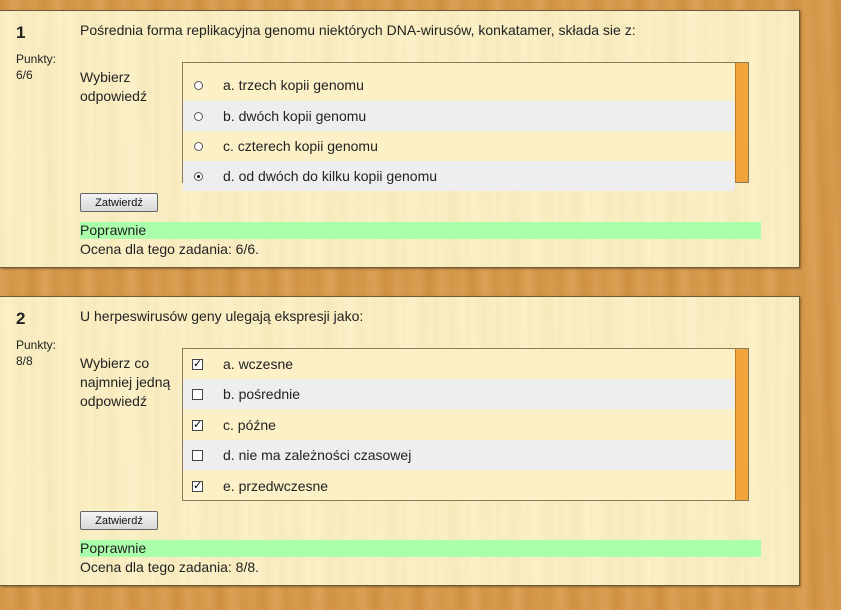 Image resolution: width=841 pixels, height=610 pixels. Describe the element at coordinates (459, 394) in the screenshot. I see `answer-option-b: b. pośrednie` at that location.